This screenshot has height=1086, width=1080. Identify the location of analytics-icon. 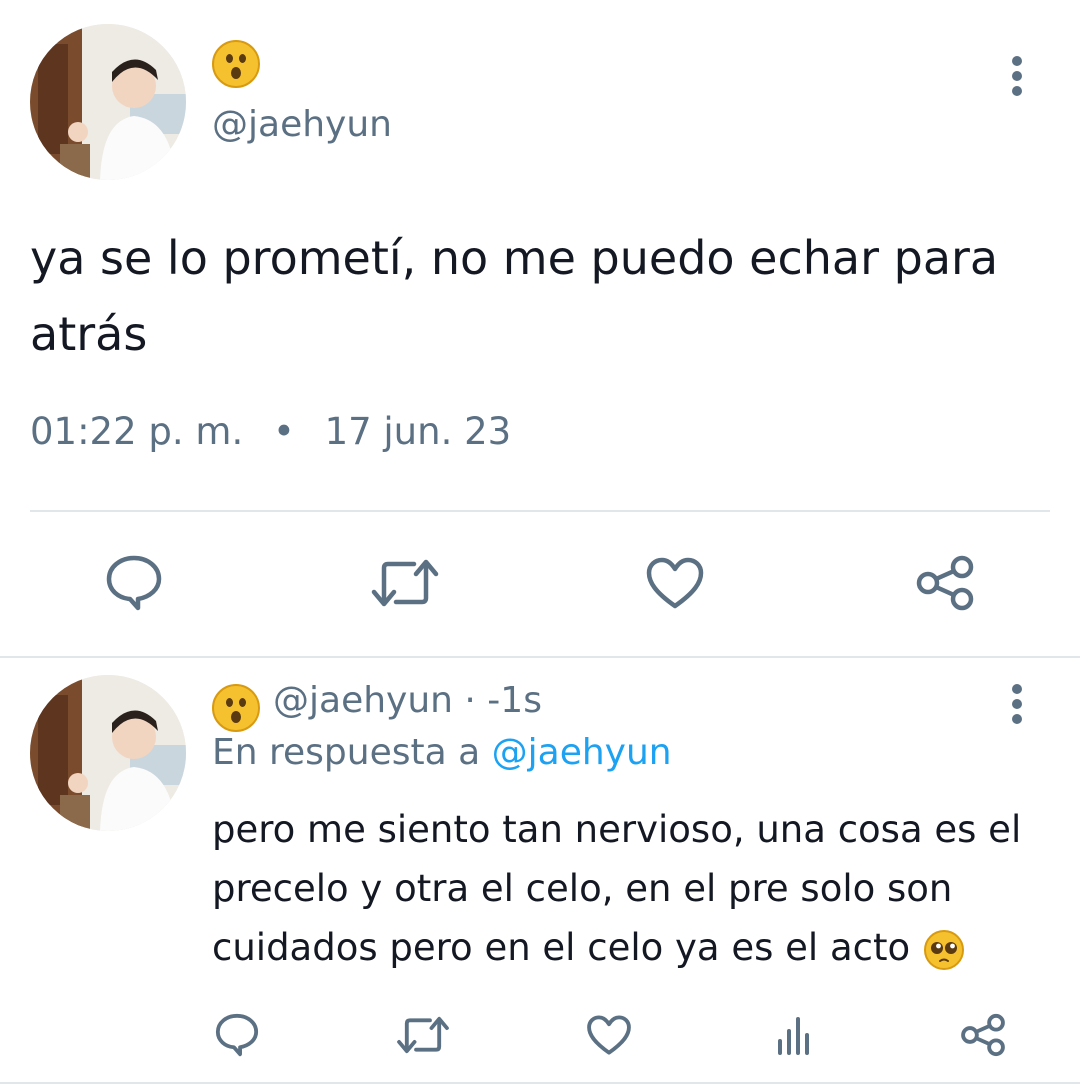
(793, 1036).